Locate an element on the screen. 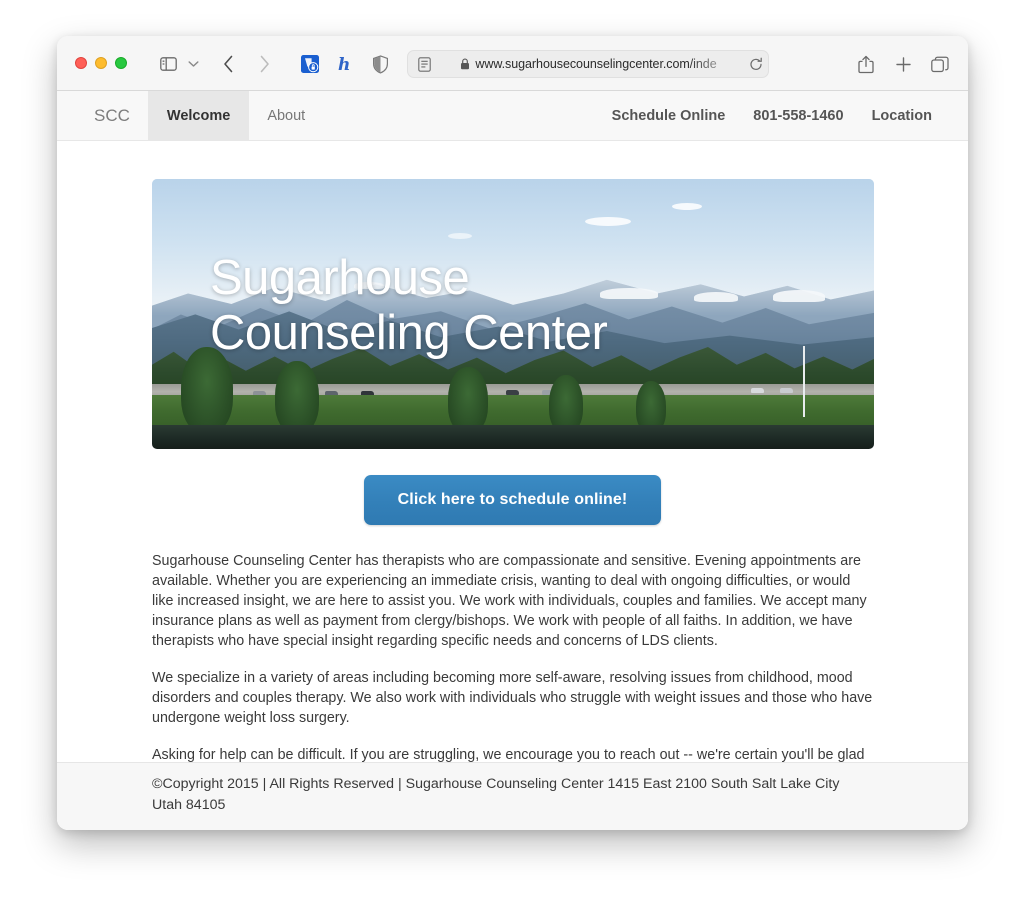 Image resolution: width=1025 pixels, height=905 pixels. new-tab-button is located at coordinates (903, 64).